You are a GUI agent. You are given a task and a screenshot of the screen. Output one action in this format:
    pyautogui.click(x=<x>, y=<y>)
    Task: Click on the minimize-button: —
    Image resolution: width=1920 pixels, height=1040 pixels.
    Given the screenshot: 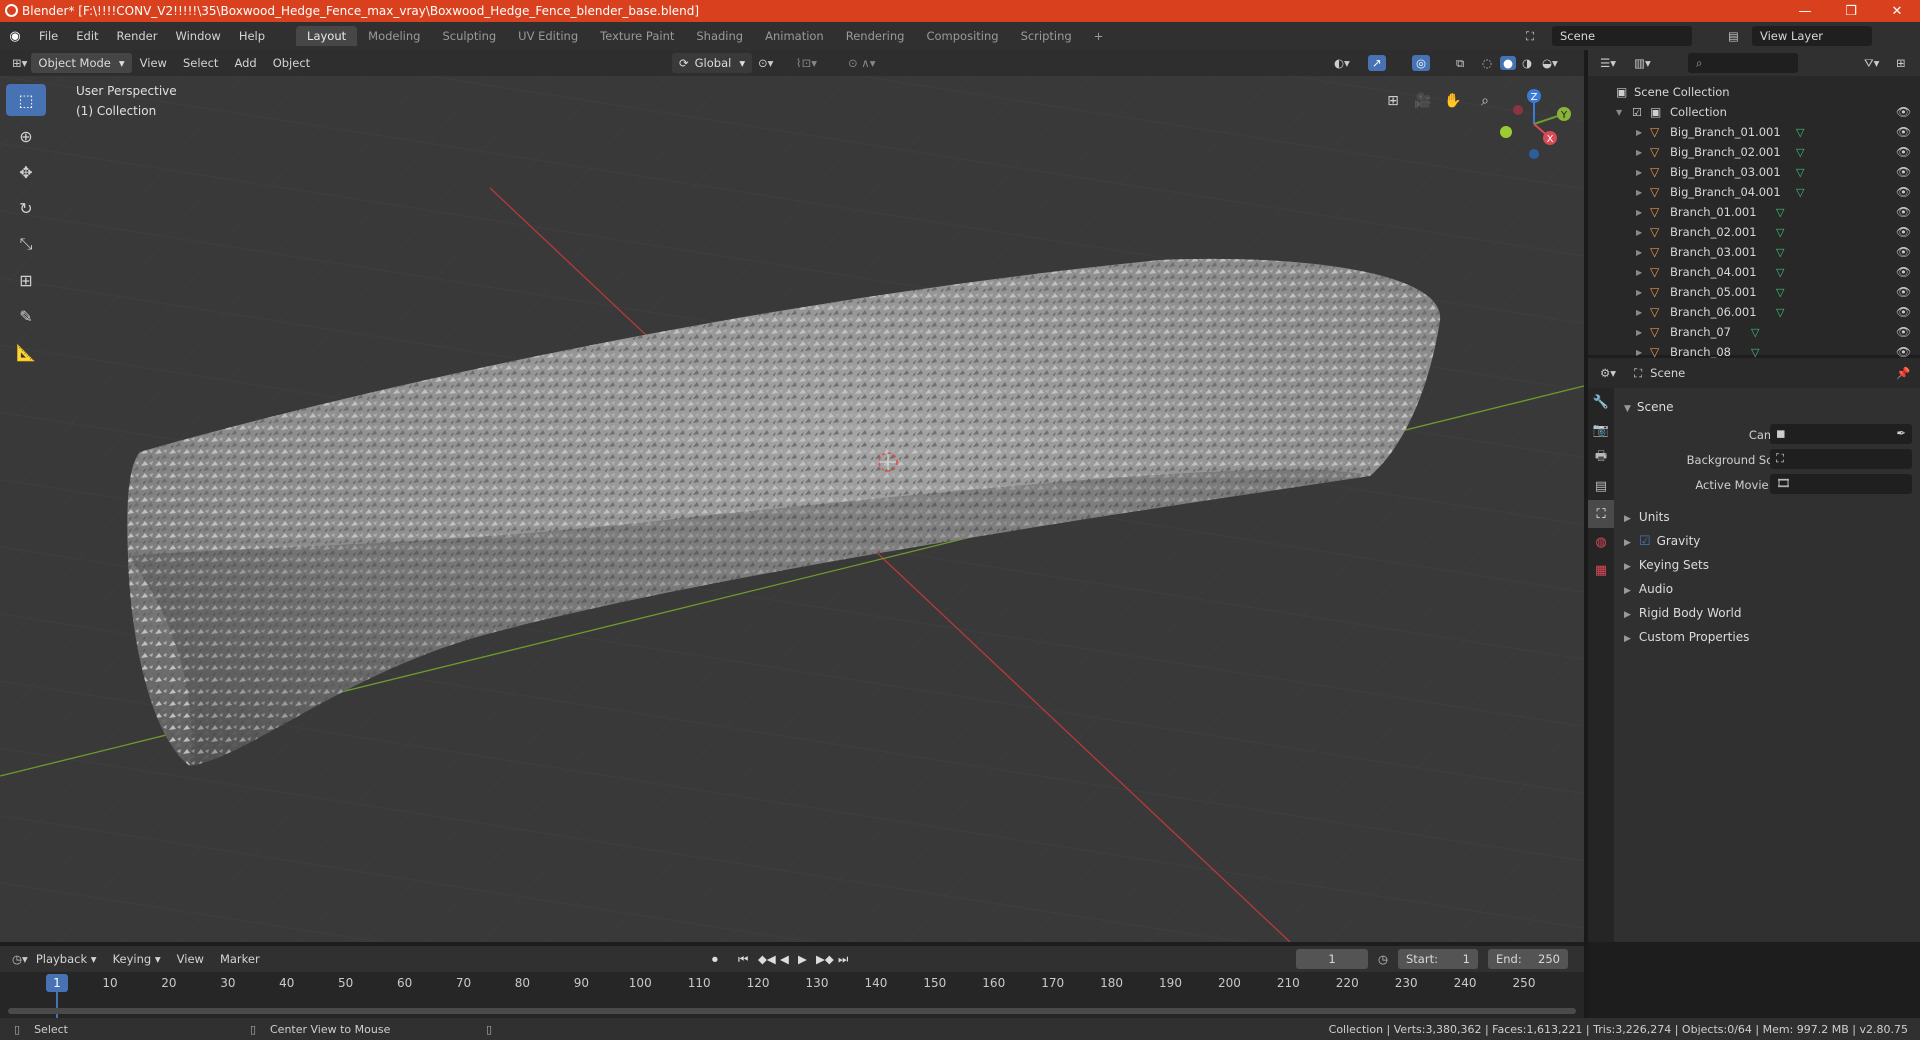 What is the action you would take?
    pyautogui.click(x=1805, y=11)
    